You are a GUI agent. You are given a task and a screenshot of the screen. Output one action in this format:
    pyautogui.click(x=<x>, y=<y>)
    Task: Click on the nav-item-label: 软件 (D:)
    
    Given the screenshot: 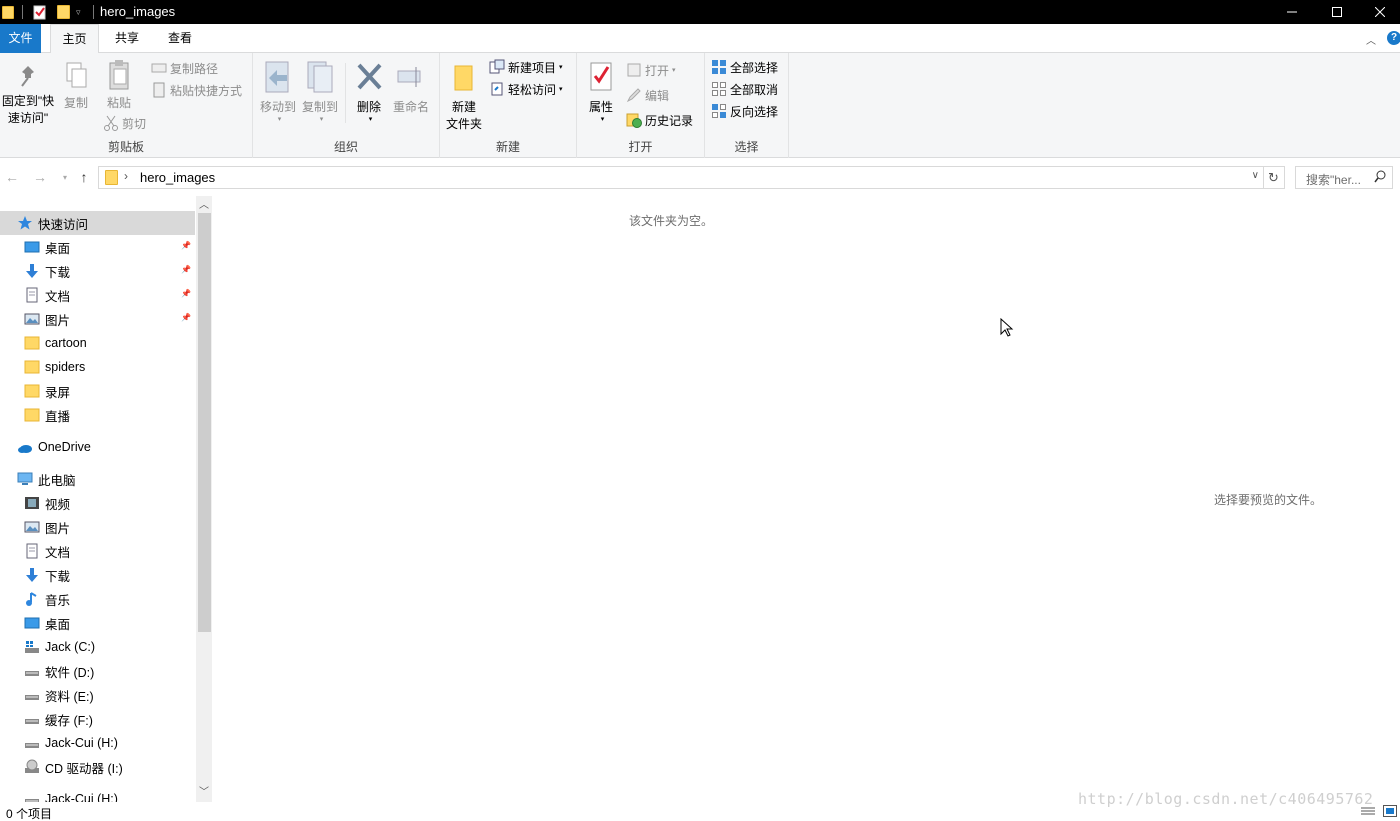 What is the action you would take?
    pyautogui.click(x=70, y=672)
    